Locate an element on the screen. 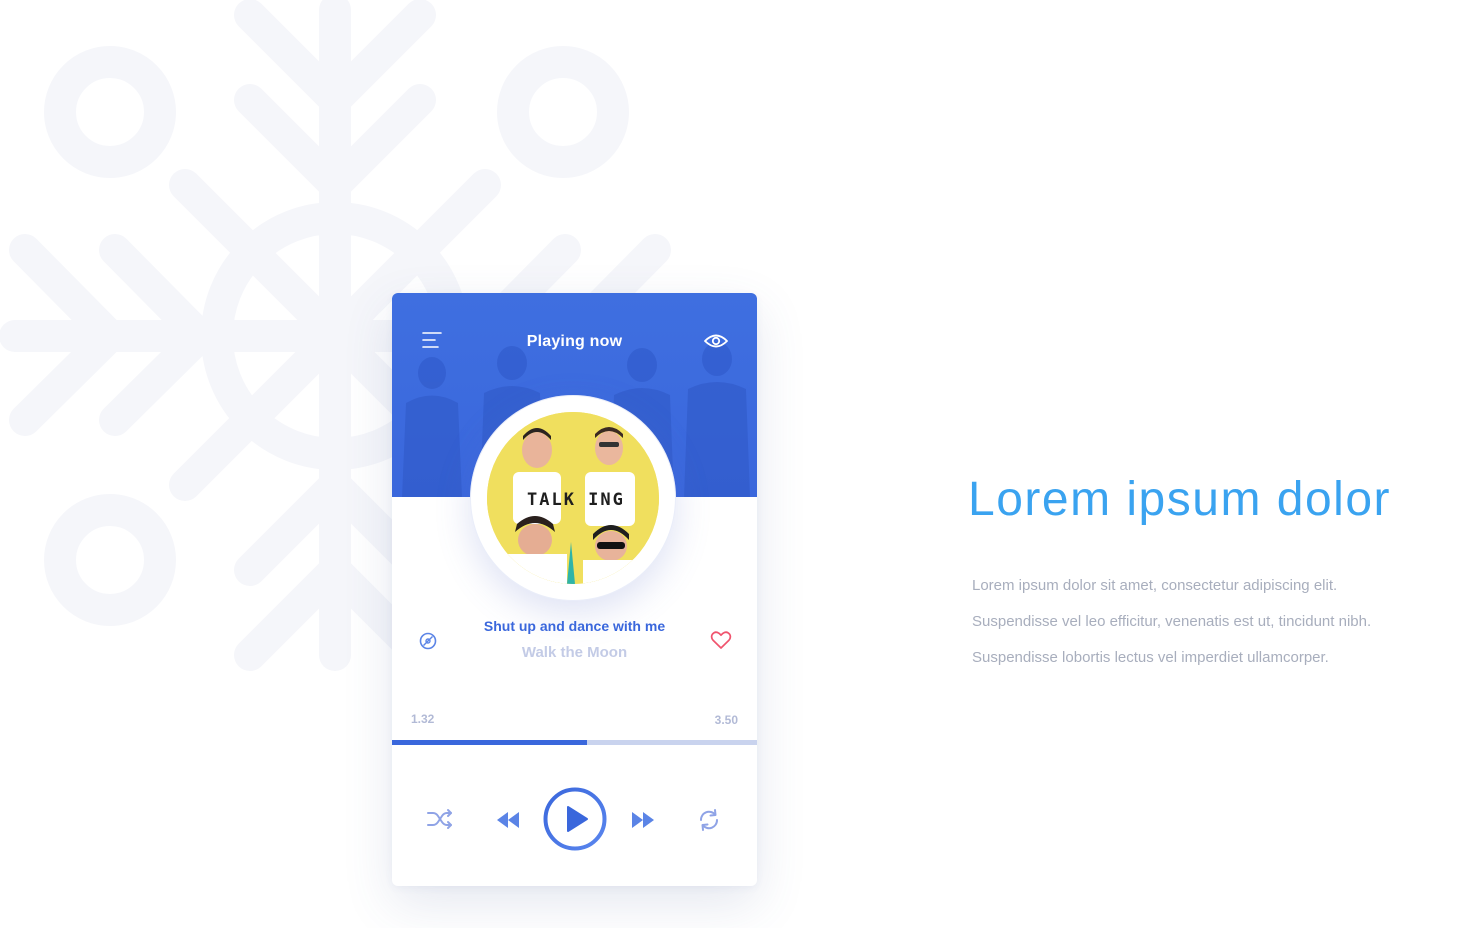  hero-title: Lorem ipsum dolor is located at coordinates (1179, 499).